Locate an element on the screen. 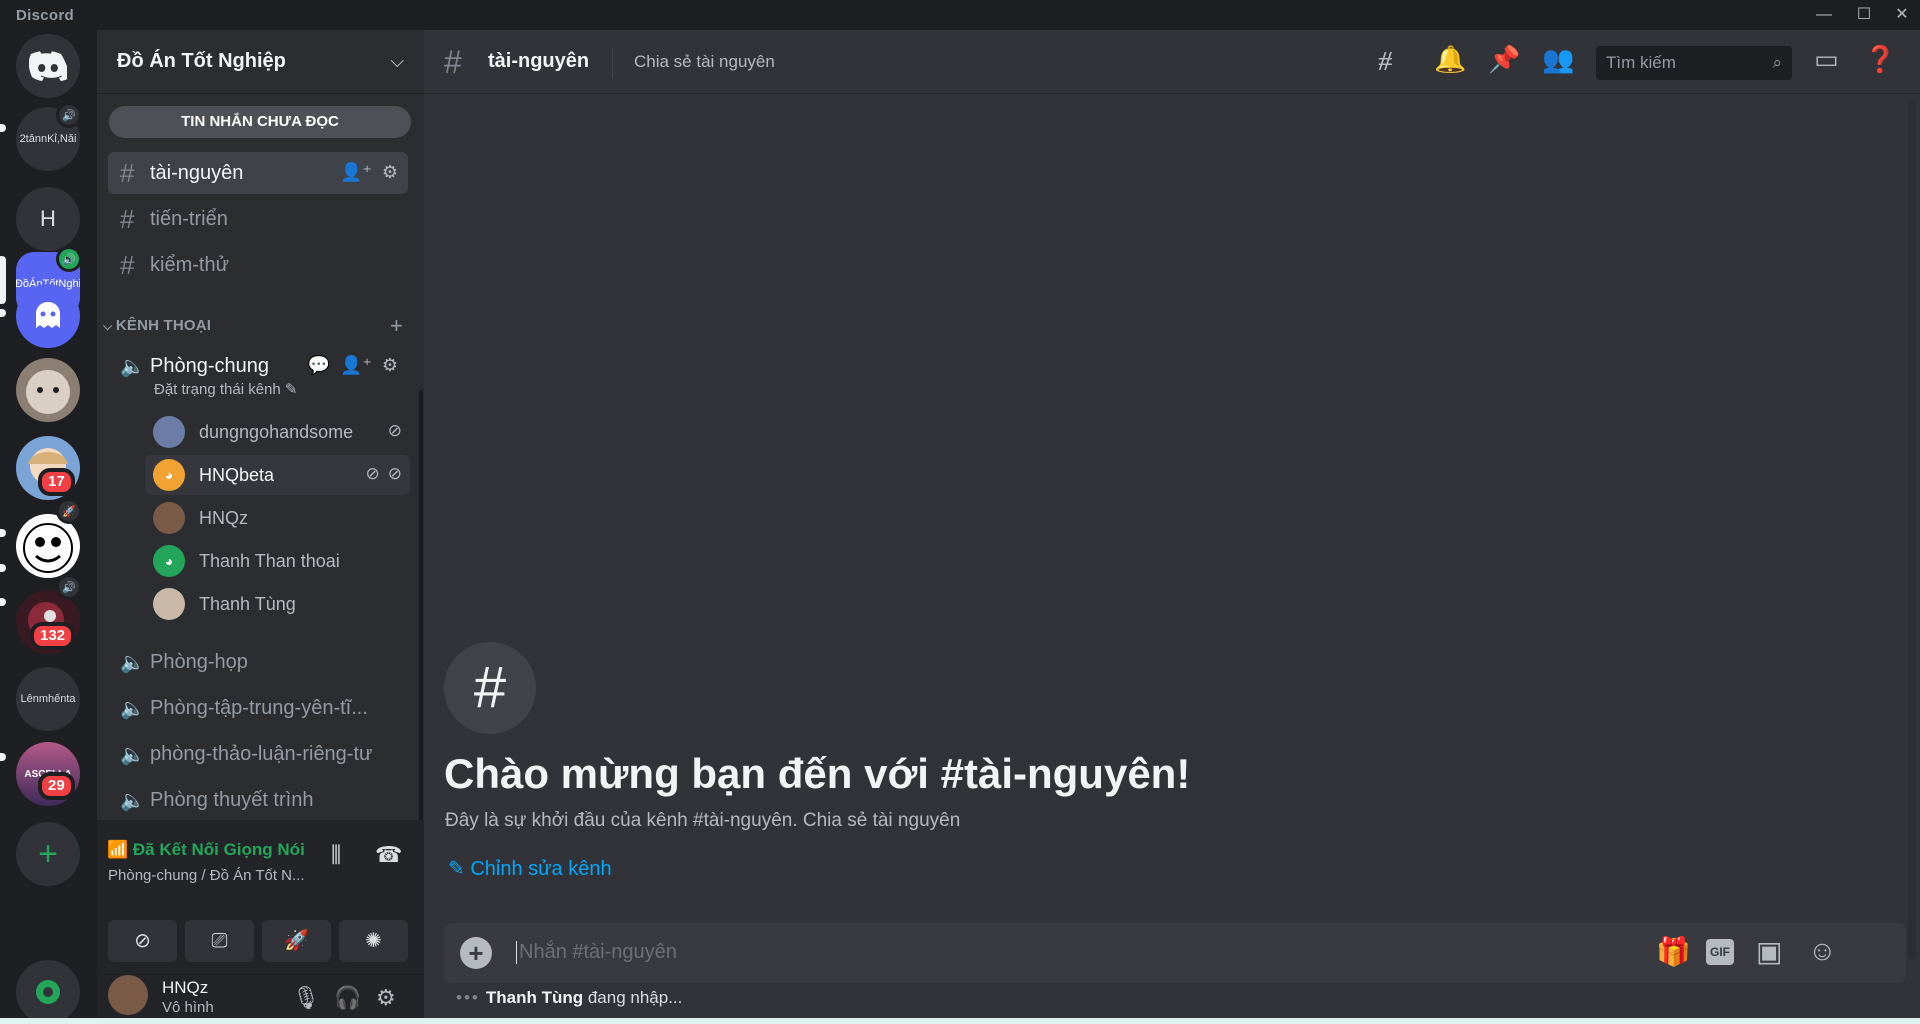 This screenshot has height=1024, width=1920. help-icon: ❓ is located at coordinates (1880, 59).